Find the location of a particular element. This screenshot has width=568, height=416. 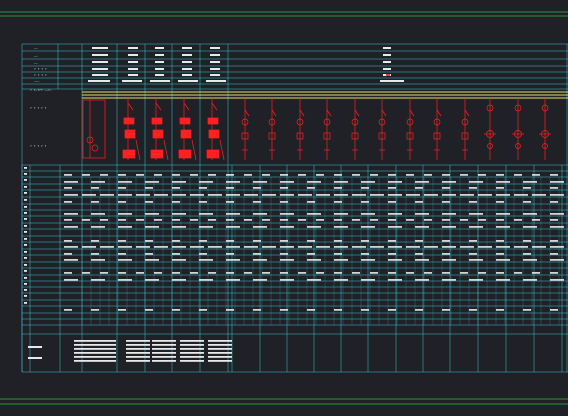

header-text is located at coordinates (246, 64).